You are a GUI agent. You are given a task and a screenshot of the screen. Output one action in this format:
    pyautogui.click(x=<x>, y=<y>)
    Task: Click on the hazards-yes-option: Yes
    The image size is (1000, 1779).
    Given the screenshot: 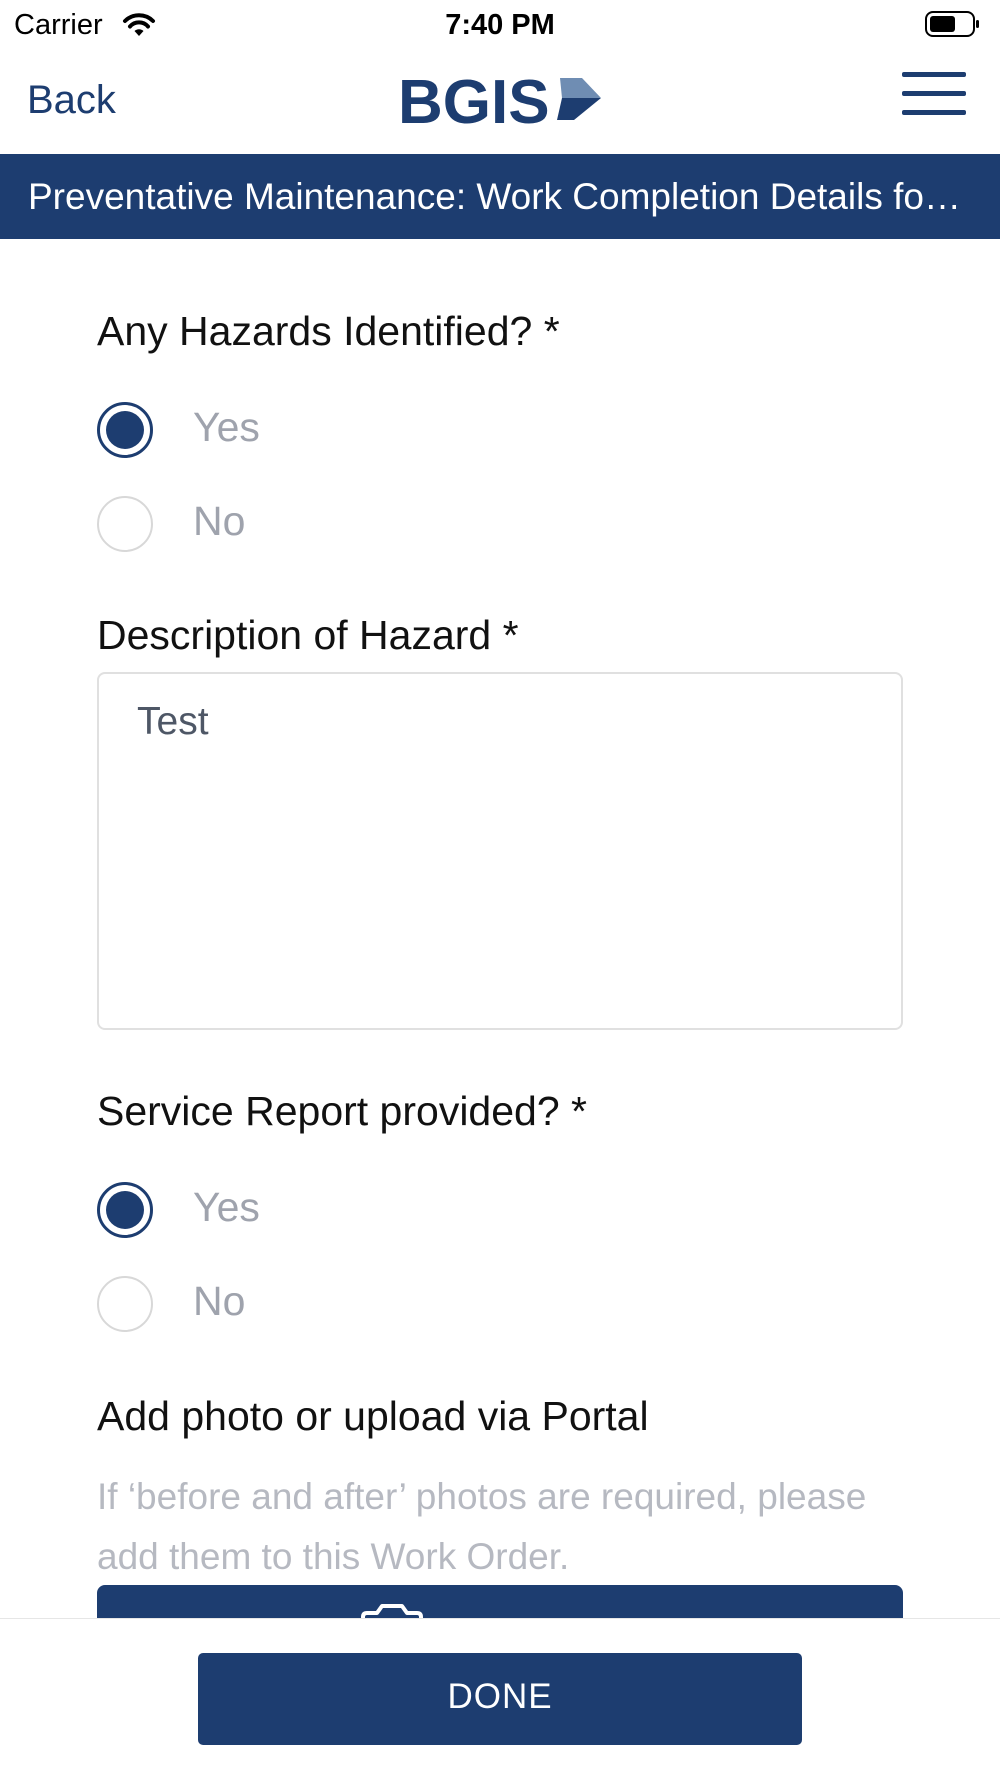 What is the action you would take?
    pyautogui.click(x=297, y=433)
    